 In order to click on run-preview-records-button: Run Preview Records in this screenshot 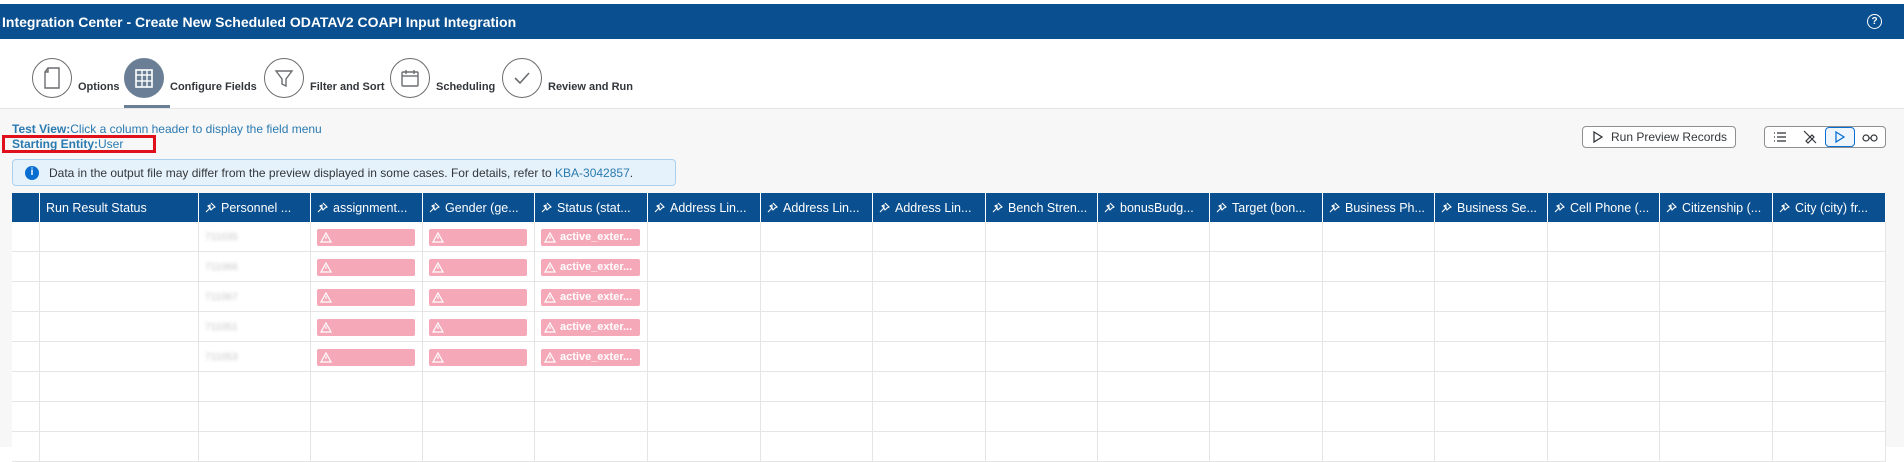, I will do `click(1659, 137)`.